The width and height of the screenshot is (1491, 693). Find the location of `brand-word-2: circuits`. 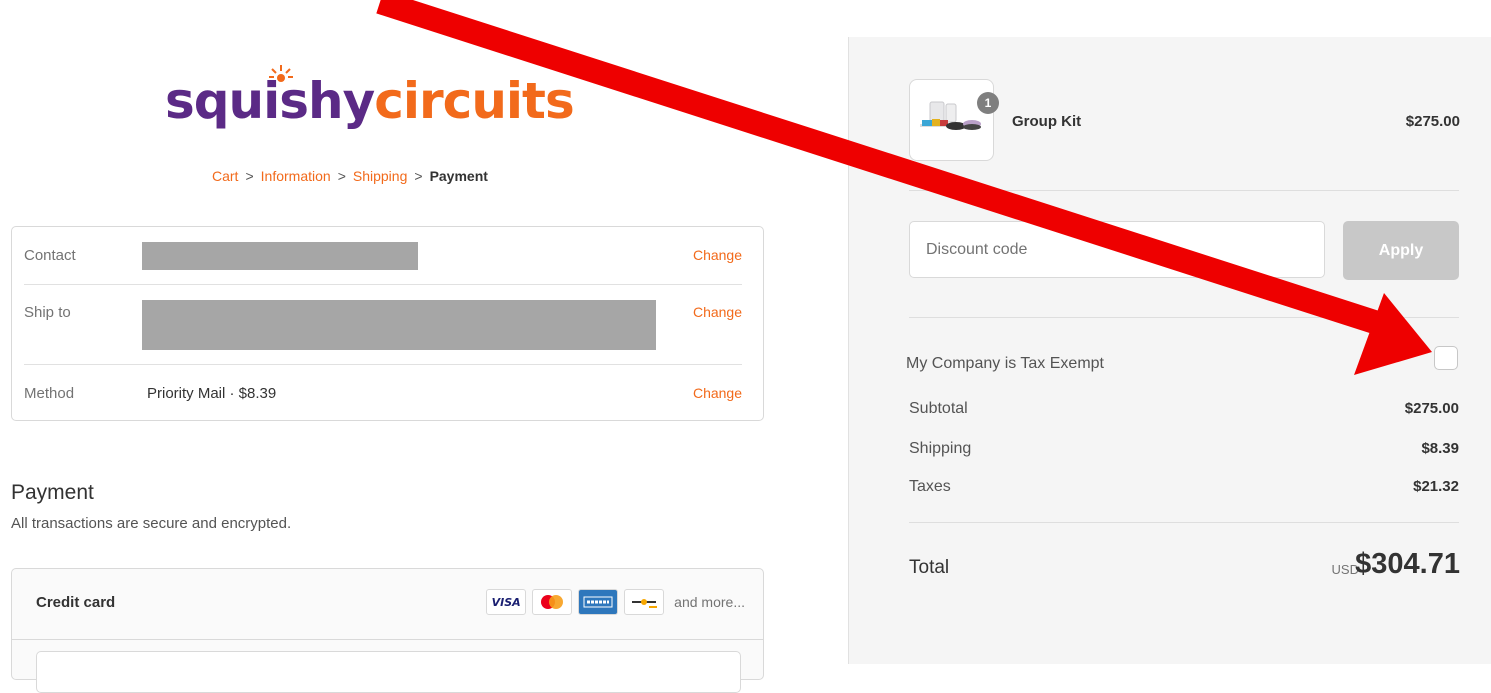

brand-word-2: circuits is located at coordinates (474, 101).